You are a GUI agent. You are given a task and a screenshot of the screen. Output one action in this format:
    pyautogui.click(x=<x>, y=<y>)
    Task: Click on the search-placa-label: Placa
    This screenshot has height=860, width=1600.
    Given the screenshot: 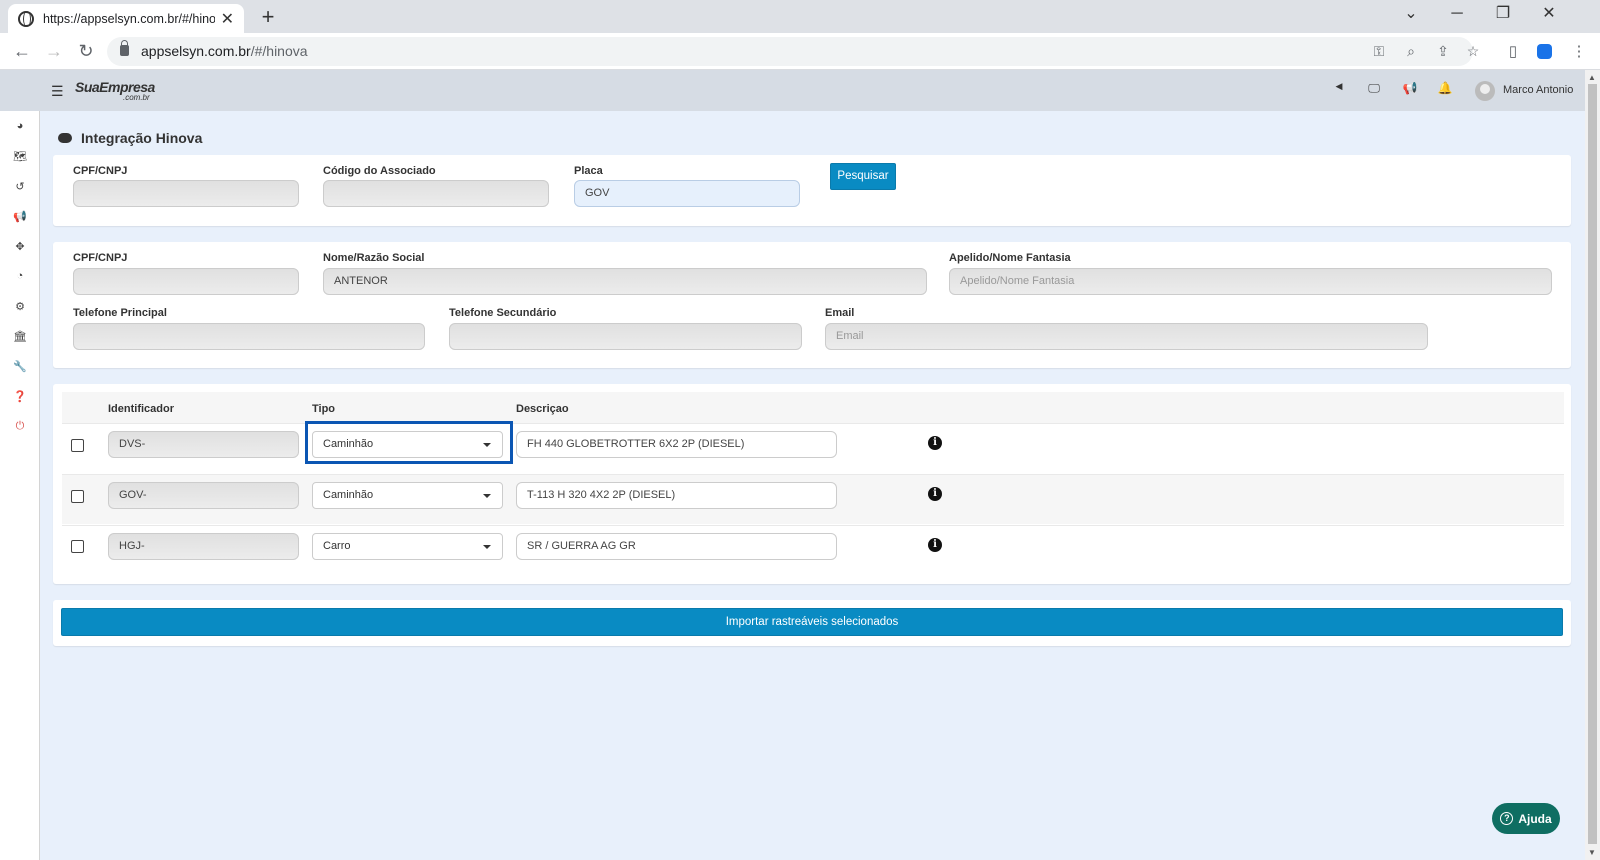 What is the action you would take?
    pyautogui.click(x=588, y=171)
    